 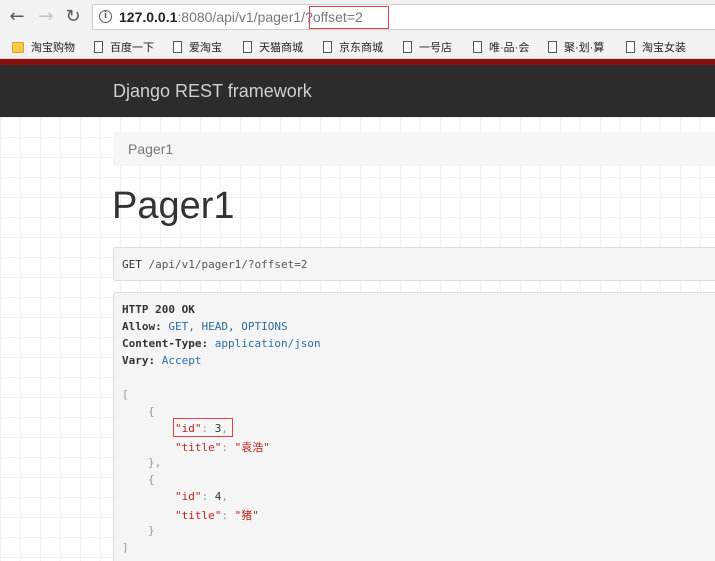 I want to click on arrow-left-icon: ←, so click(x=17, y=17).